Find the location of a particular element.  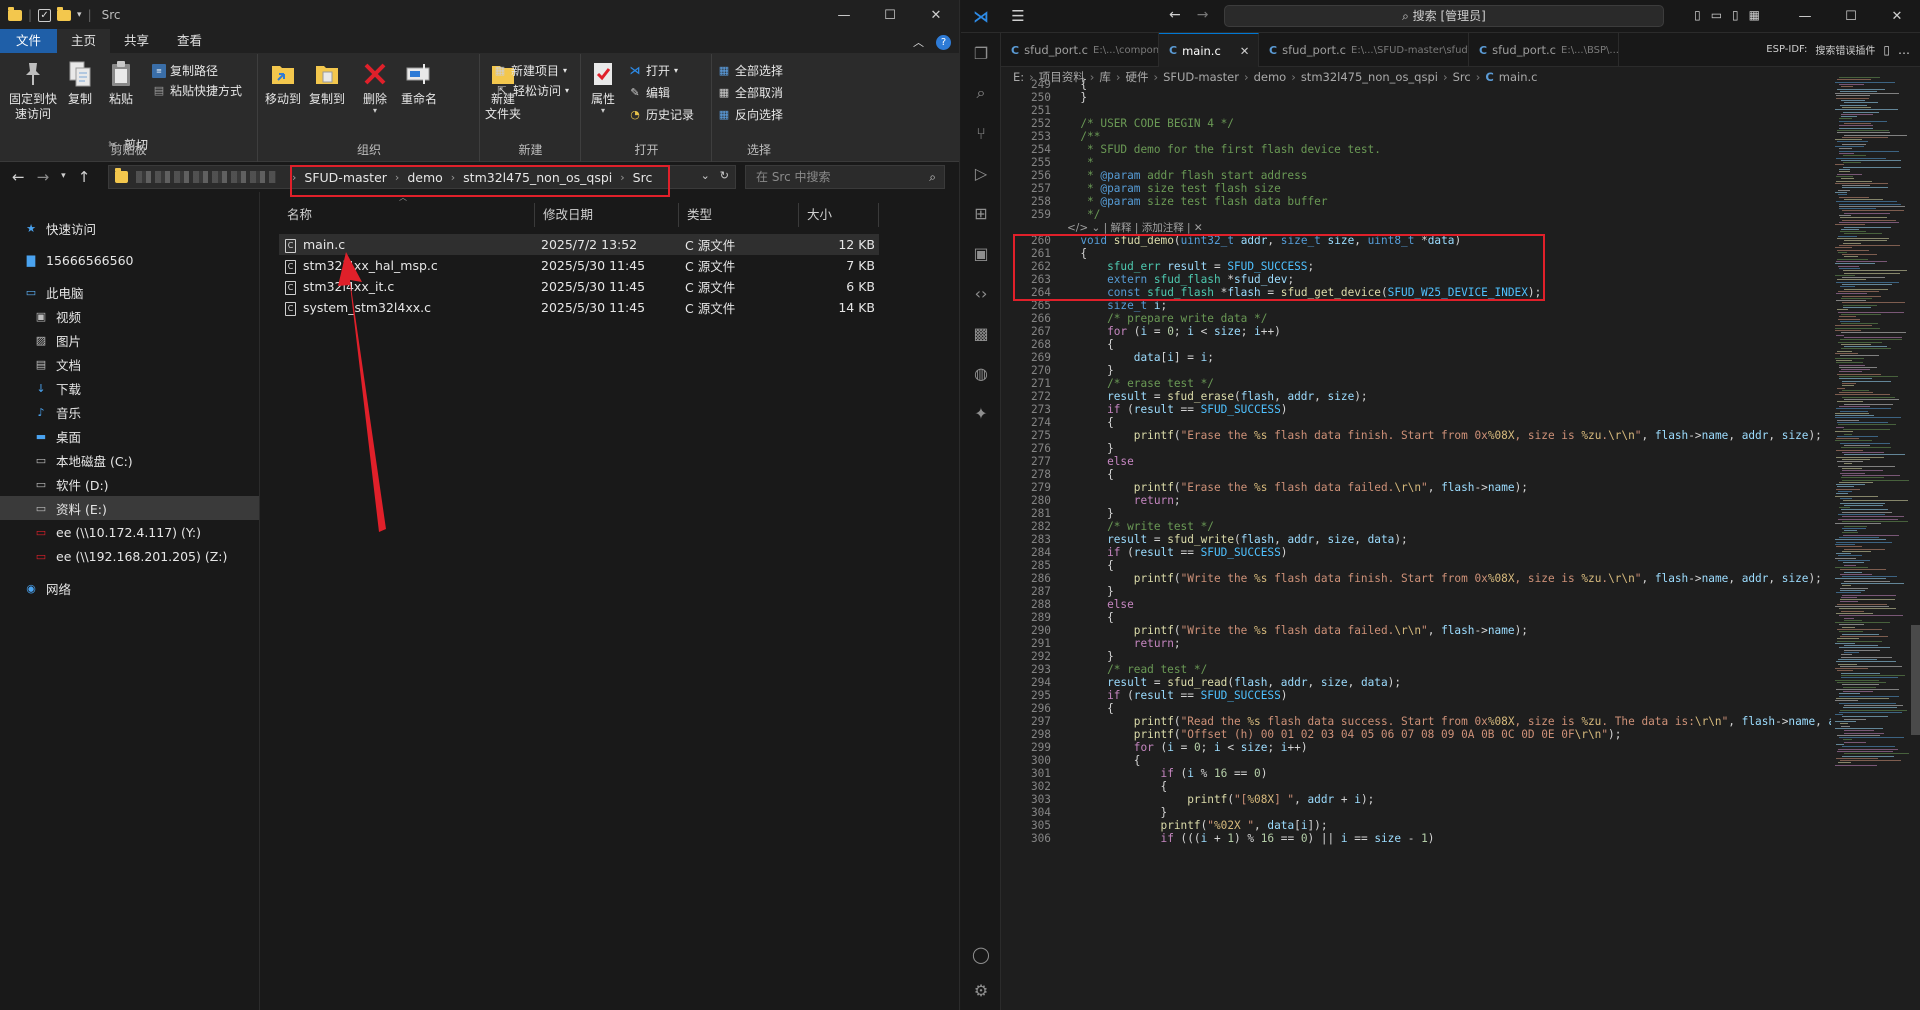

new-item-button: ▦ 新建项目 ▾ is located at coordinates (531, 70).